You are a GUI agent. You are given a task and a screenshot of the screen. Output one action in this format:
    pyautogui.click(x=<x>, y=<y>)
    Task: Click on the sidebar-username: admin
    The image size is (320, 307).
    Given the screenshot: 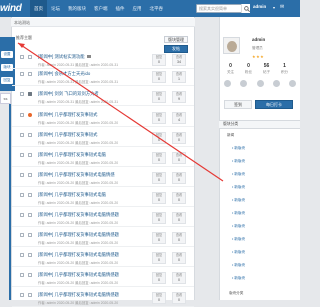 What is the action you would take?
    pyautogui.click(x=258, y=39)
    